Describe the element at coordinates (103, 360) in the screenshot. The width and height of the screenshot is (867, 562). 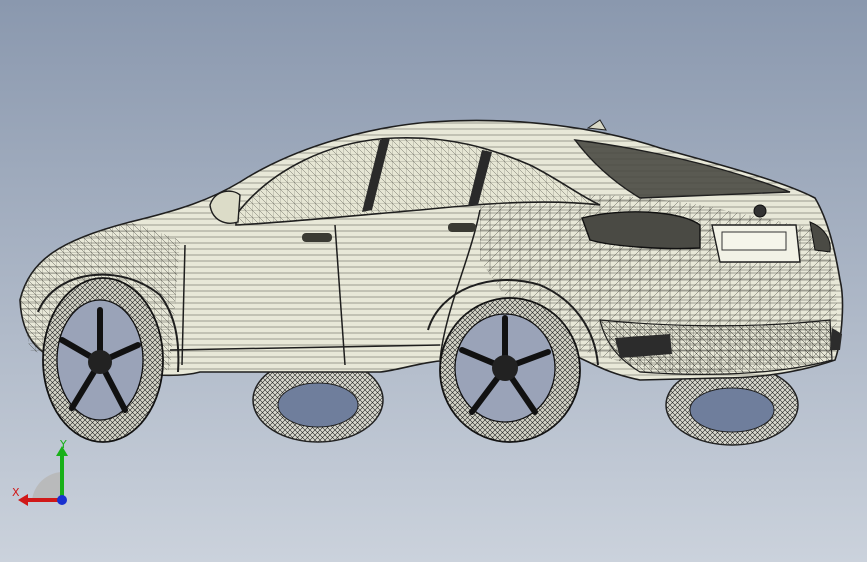
I see `near-front-wheel` at that location.